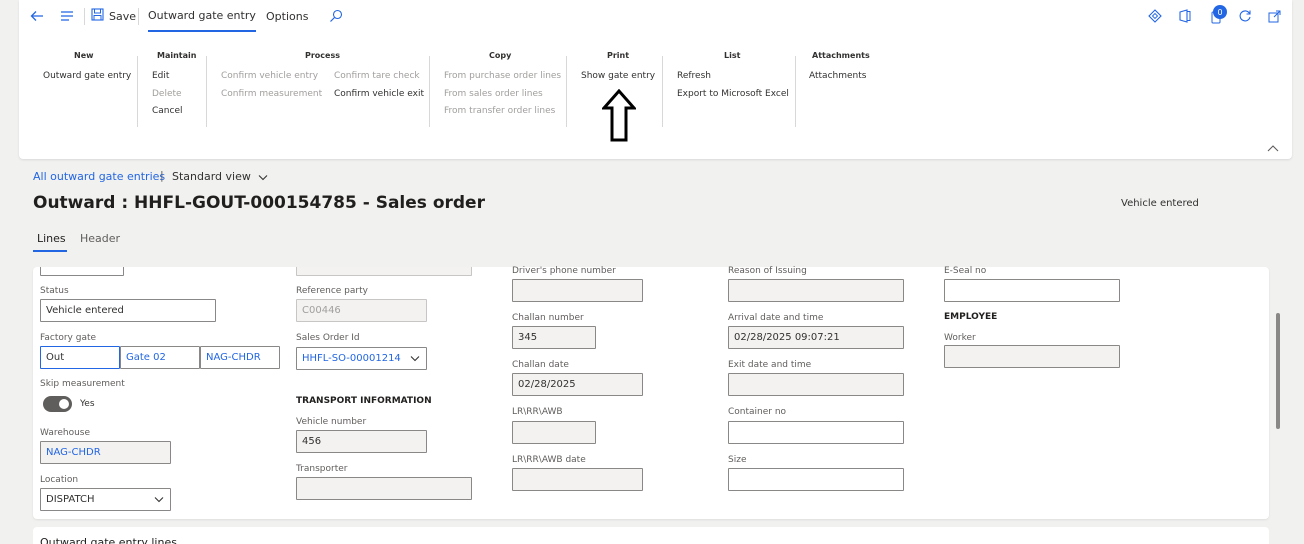 This screenshot has height=544, width=1304. What do you see at coordinates (564, 271) in the screenshot?
I see `driver-phone-label: Driver's phone number` at bounding box center [564, 271].